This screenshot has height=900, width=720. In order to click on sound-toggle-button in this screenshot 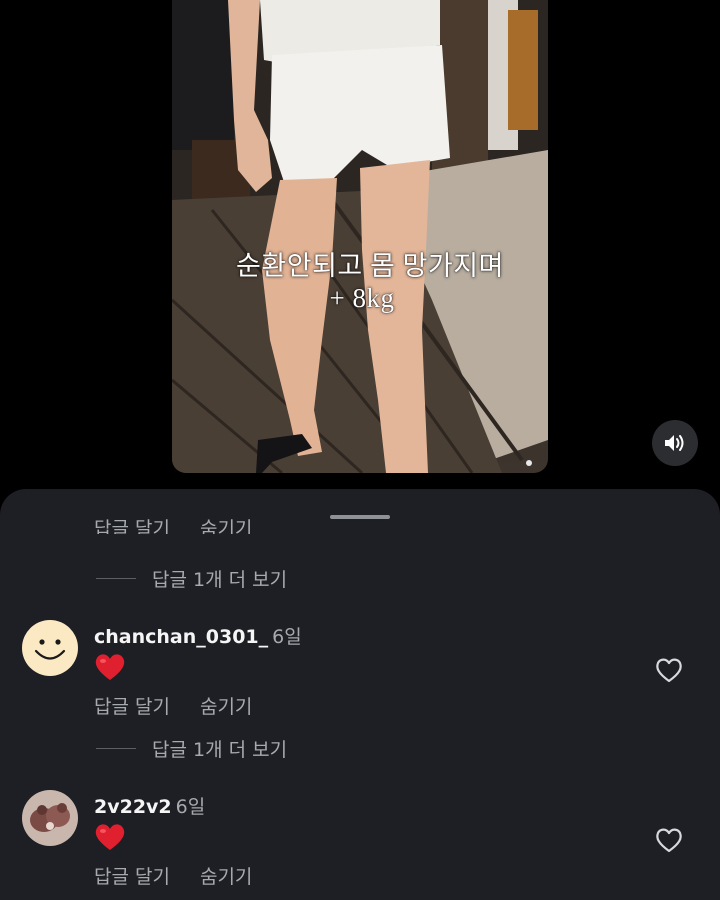, I will do `click(675, 443)`.